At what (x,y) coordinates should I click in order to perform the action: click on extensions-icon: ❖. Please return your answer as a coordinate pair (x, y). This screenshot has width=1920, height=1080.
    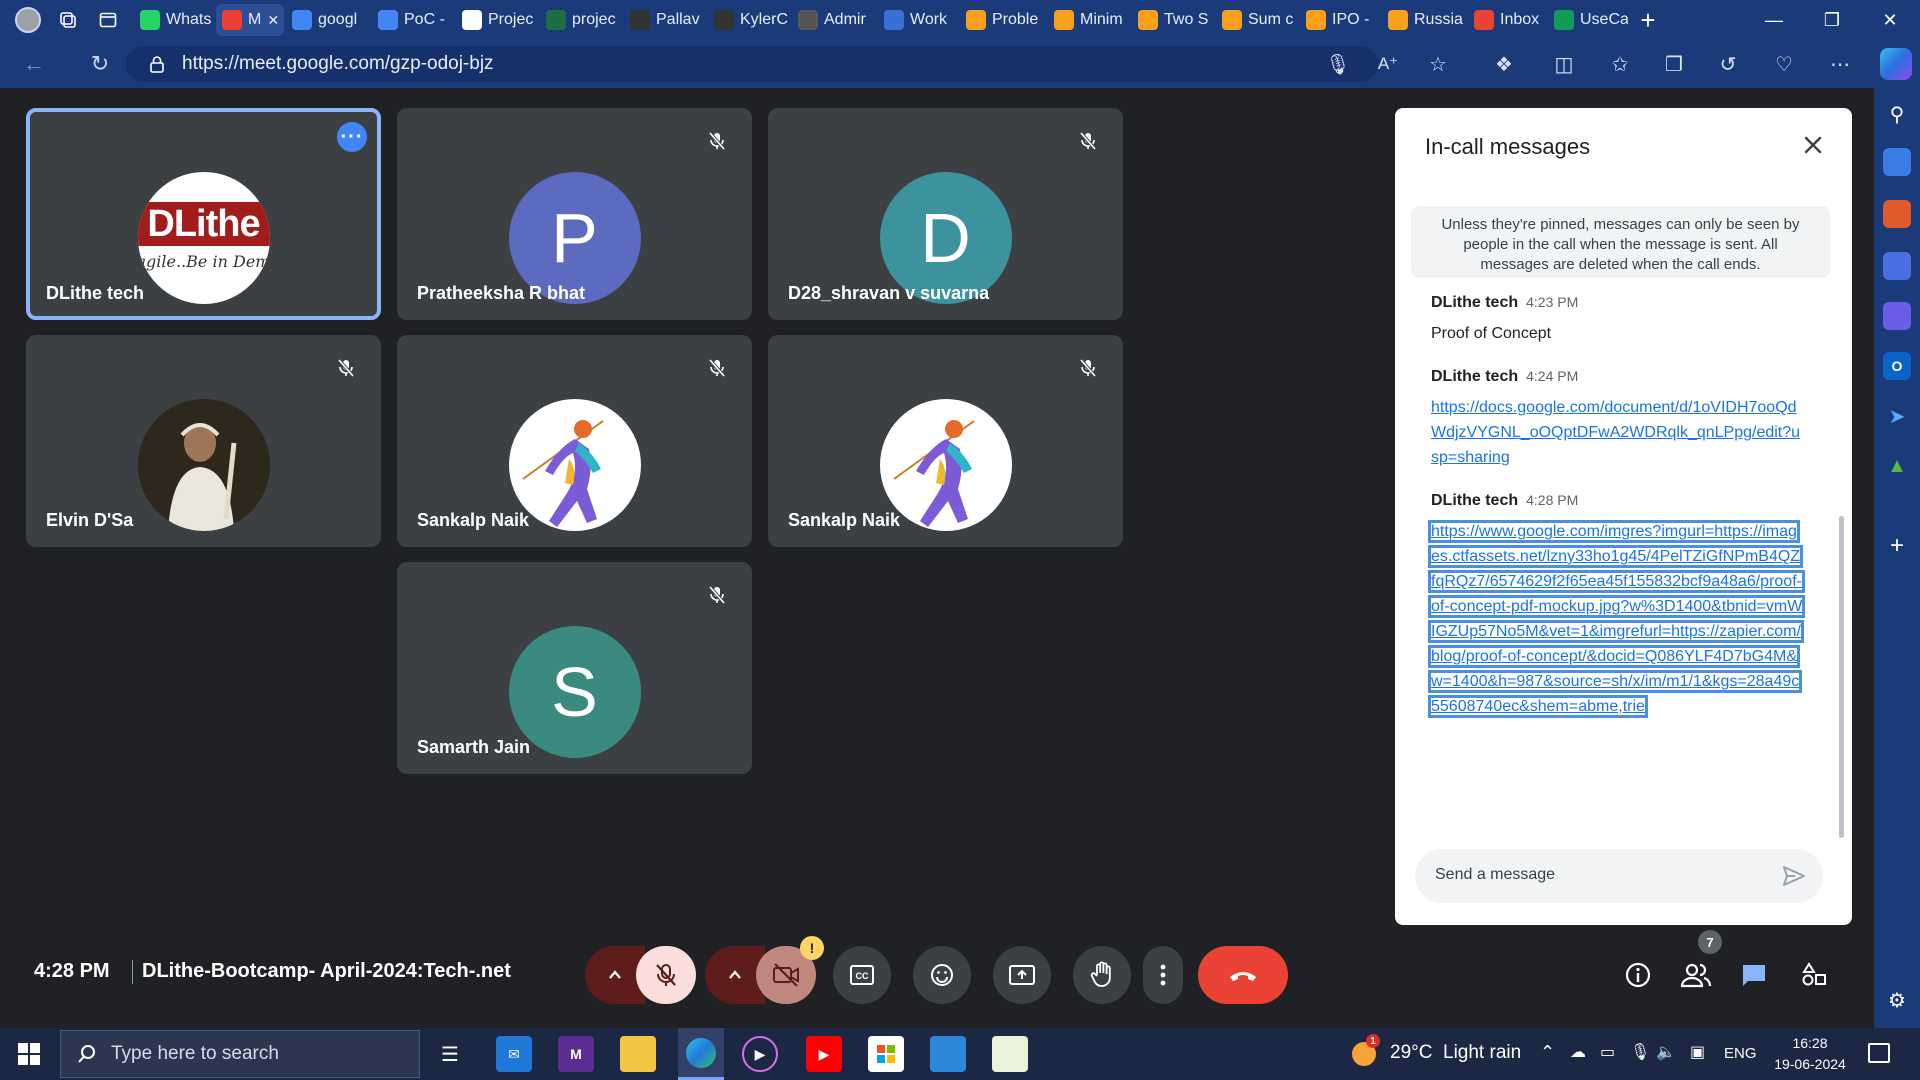
    Looking at the image, I should click on (1504, 64).